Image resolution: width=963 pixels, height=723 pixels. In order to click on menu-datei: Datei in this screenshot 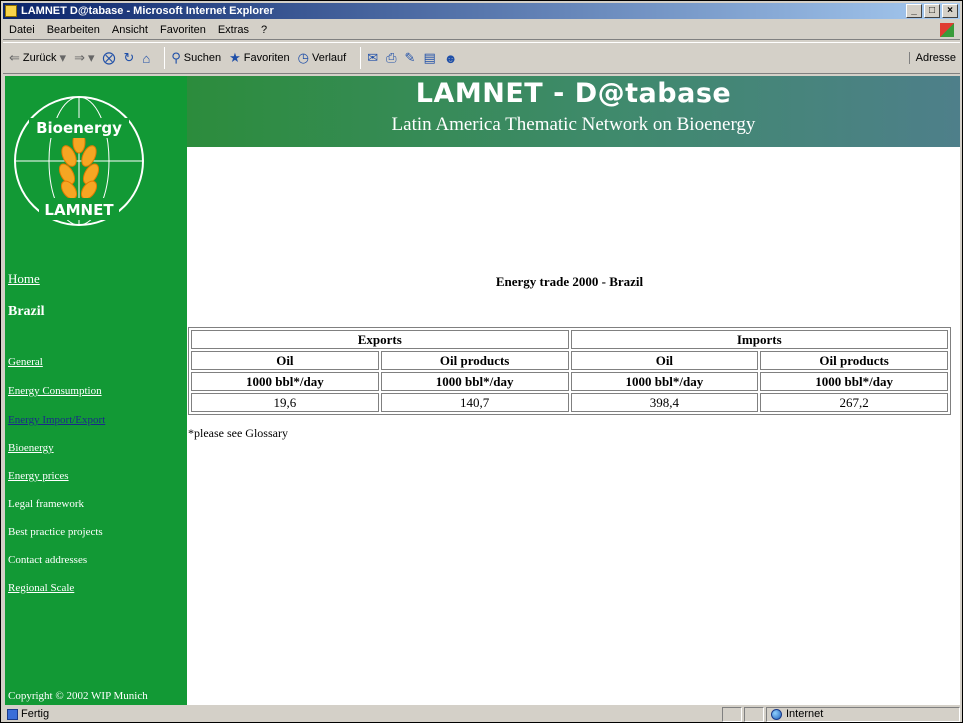, I will do `click(22, 30)`.